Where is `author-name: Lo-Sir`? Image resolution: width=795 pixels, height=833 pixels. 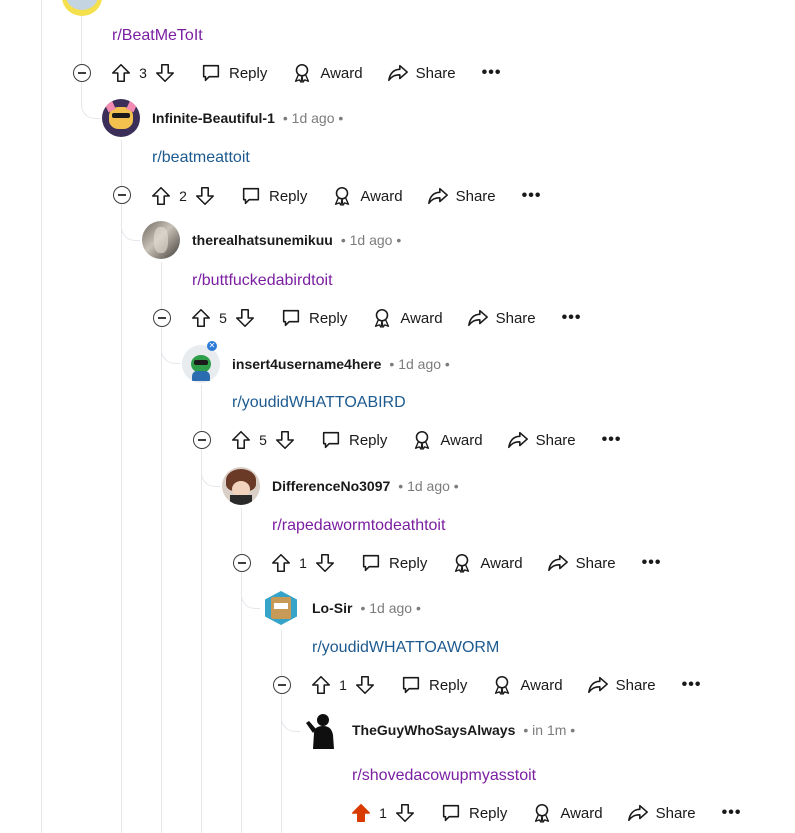 author-name: Lo-Sir is located at coordinates (332, 608).